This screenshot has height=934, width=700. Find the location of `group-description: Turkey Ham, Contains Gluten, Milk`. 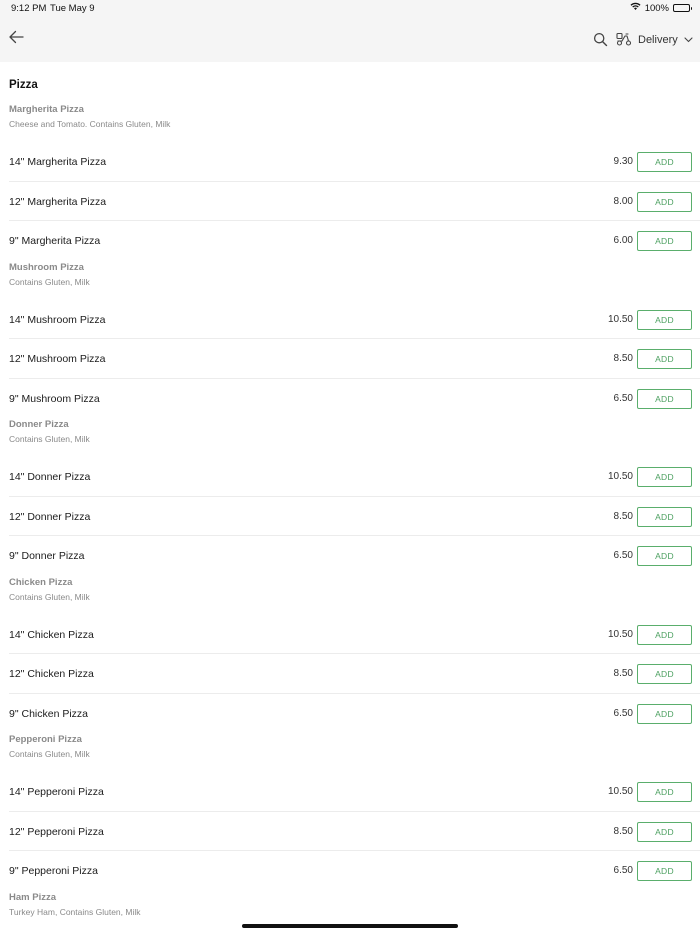

group-description: Turkey Ham, Contains Gluten, Milk is located at coordinates (75, 911).